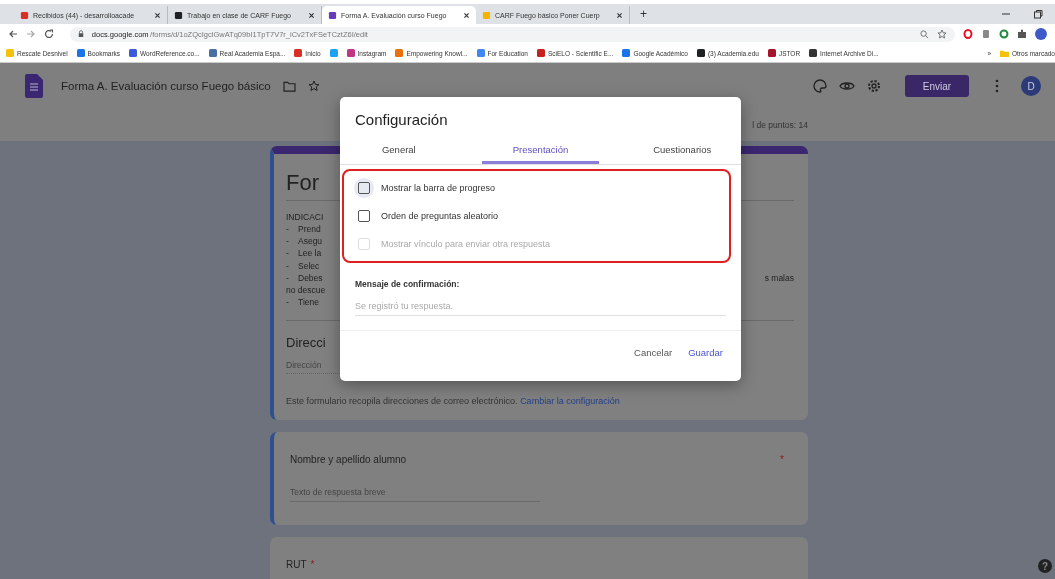 This screenshot has width=1055, height=579. Describe the element at coordinates (48, 34) in the screenshot. I see `reload-icon` at that location.